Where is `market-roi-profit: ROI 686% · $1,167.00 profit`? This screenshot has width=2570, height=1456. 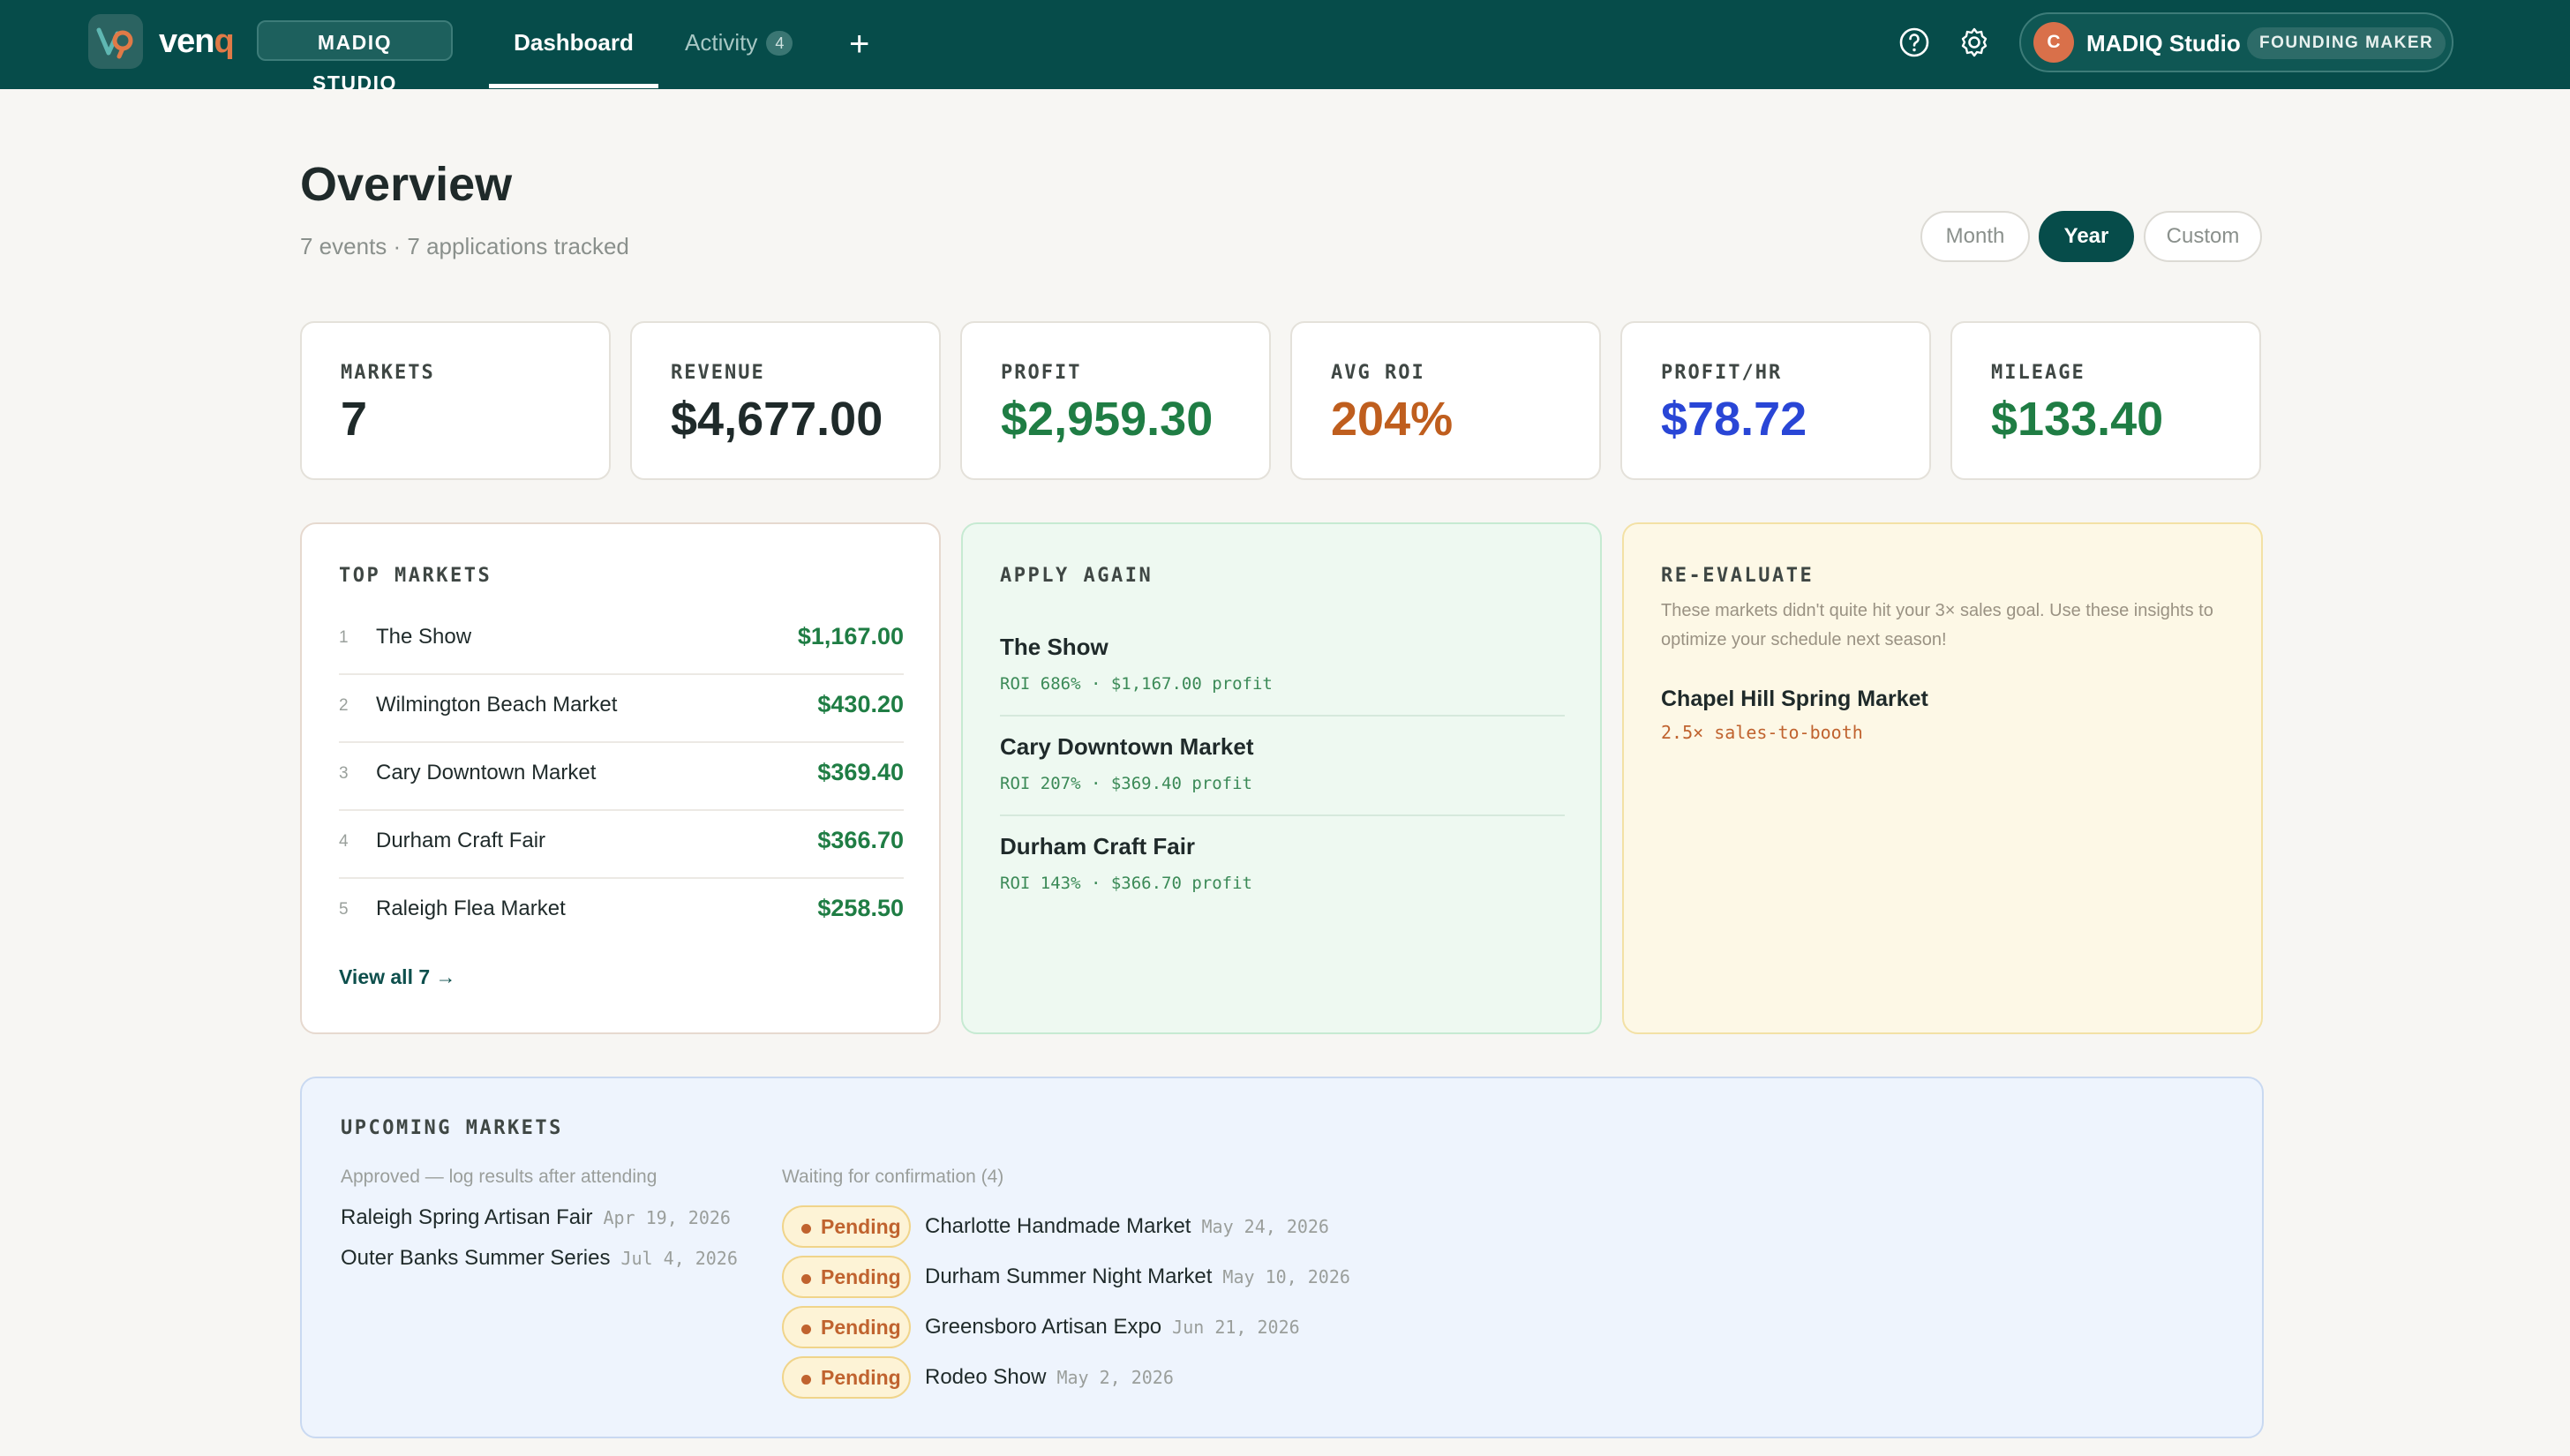 market-roi-profit: ROI 686% · $1,167.00 profit is located at coordinates (1136, 684).